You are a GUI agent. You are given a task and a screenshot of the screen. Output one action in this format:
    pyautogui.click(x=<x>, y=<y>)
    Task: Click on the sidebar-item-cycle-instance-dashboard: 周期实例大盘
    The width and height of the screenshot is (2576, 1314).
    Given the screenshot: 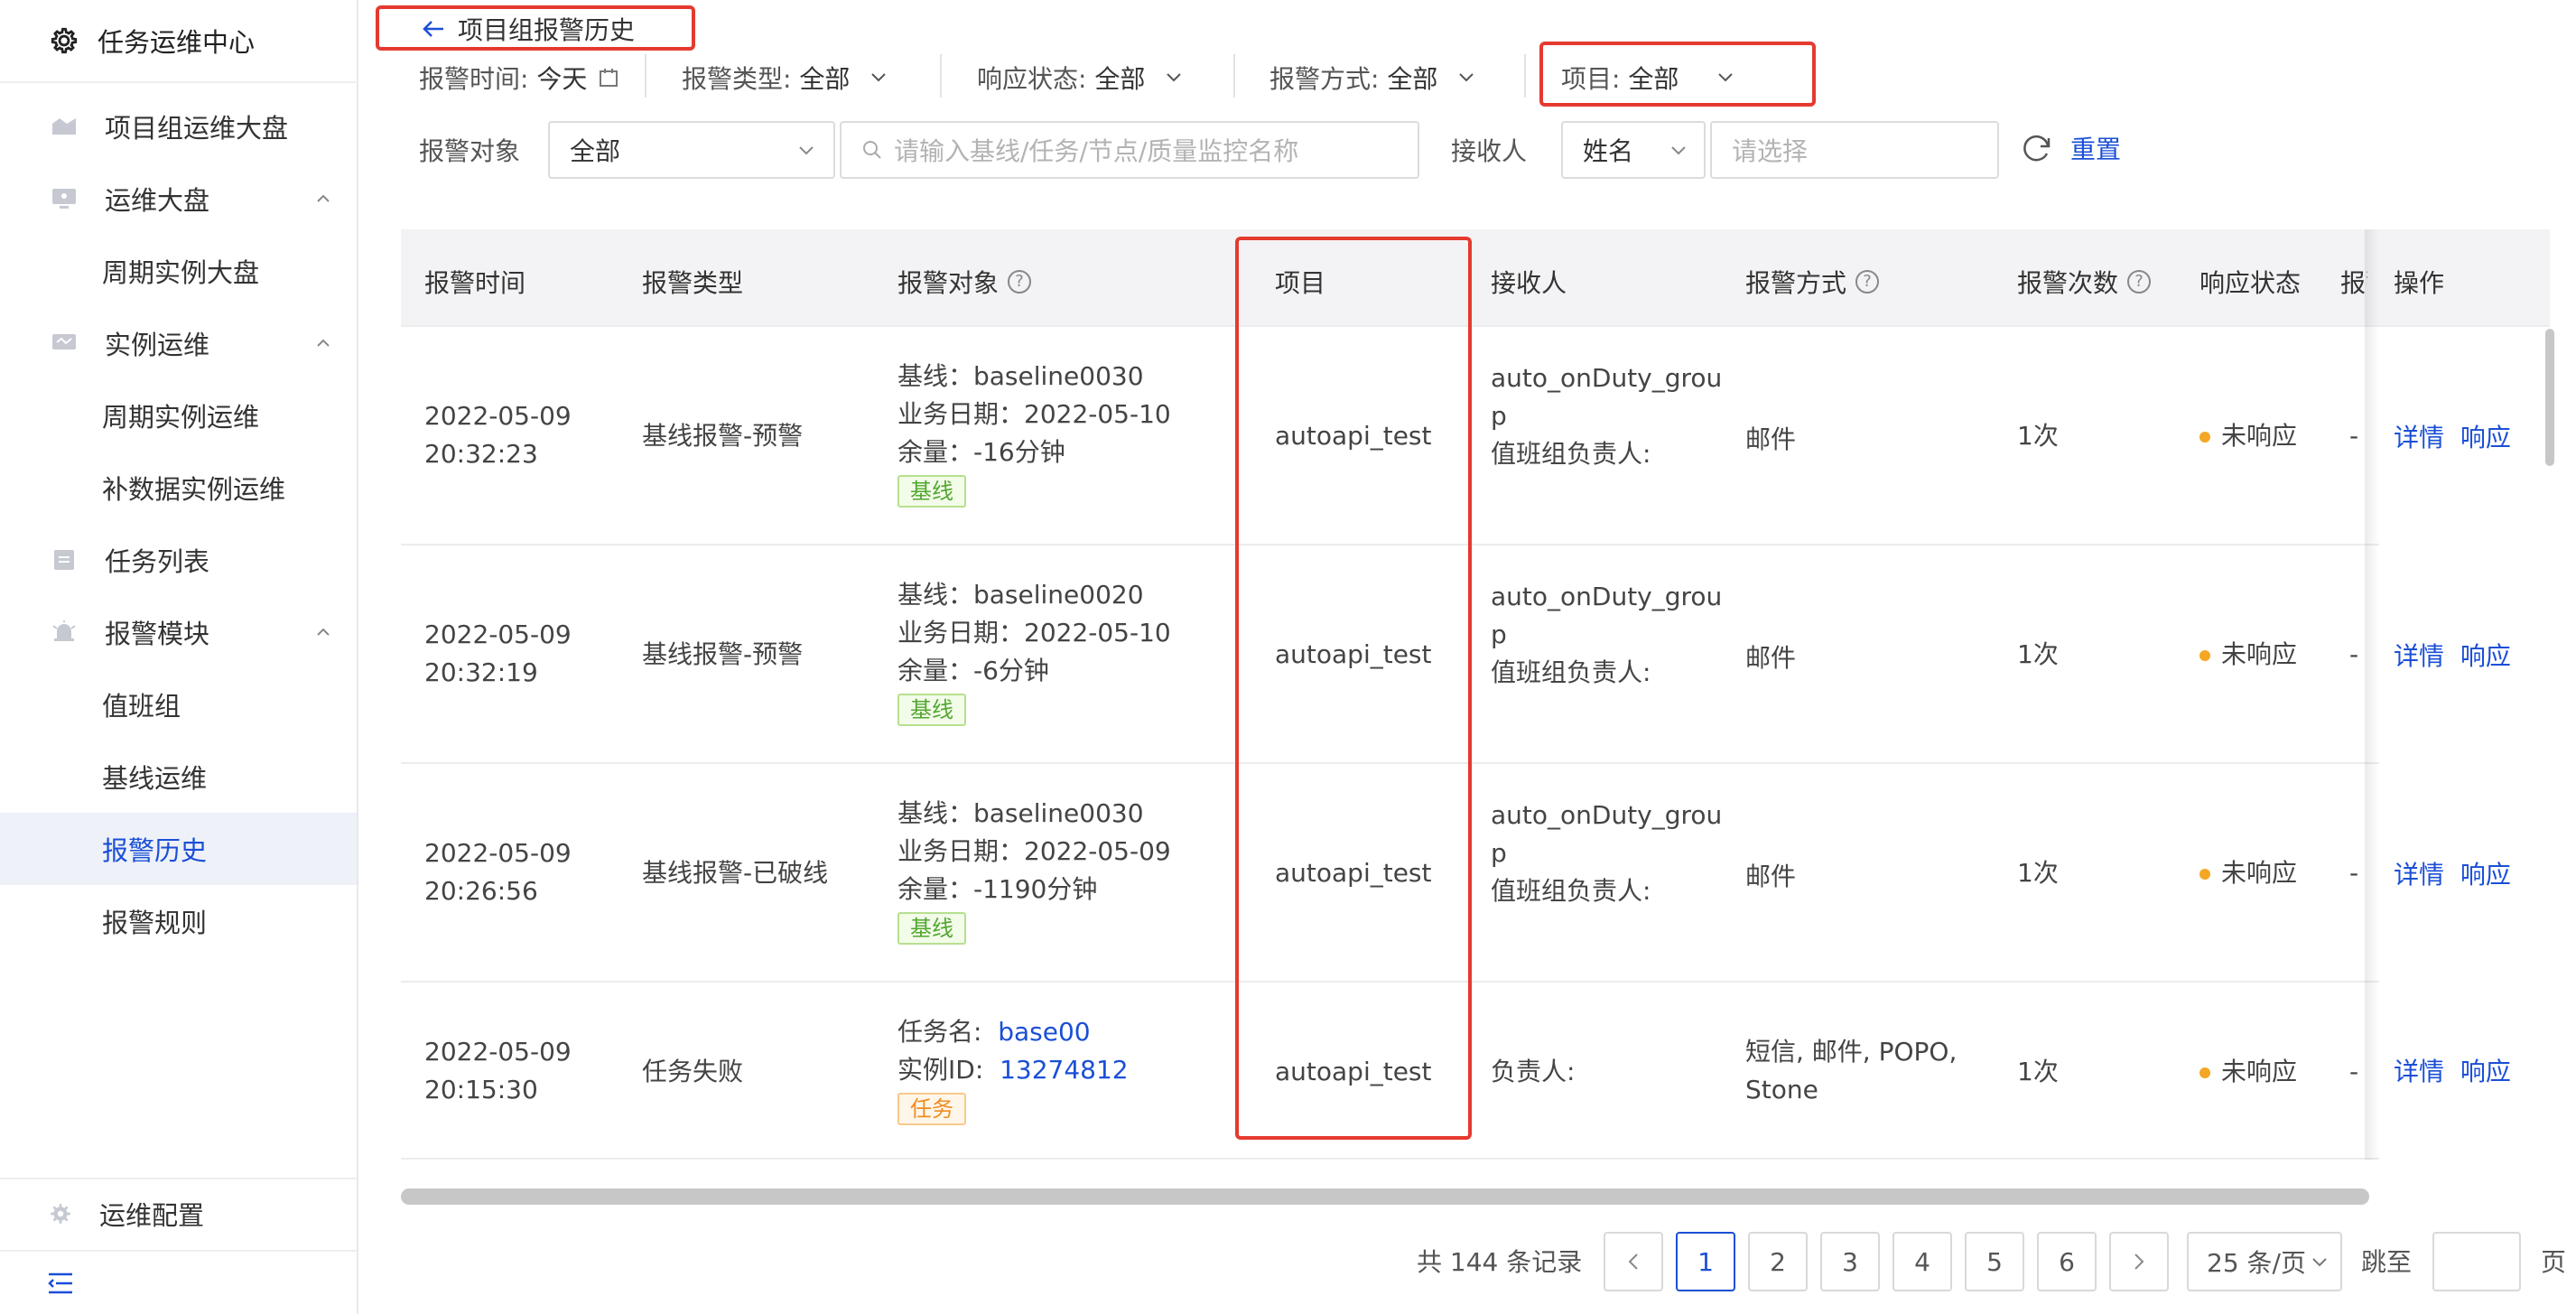 What is the action you would take?
    pyautogui.click(x=178, y=271)
    